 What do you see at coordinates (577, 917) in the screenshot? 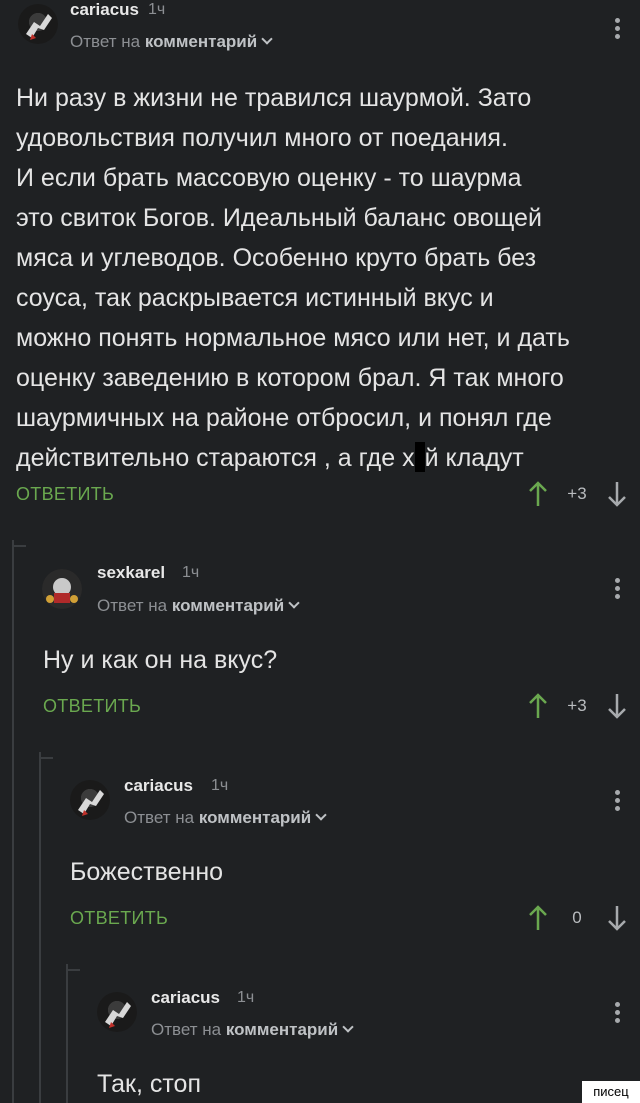
I see `score: 0` at bounding box center [577, 917].